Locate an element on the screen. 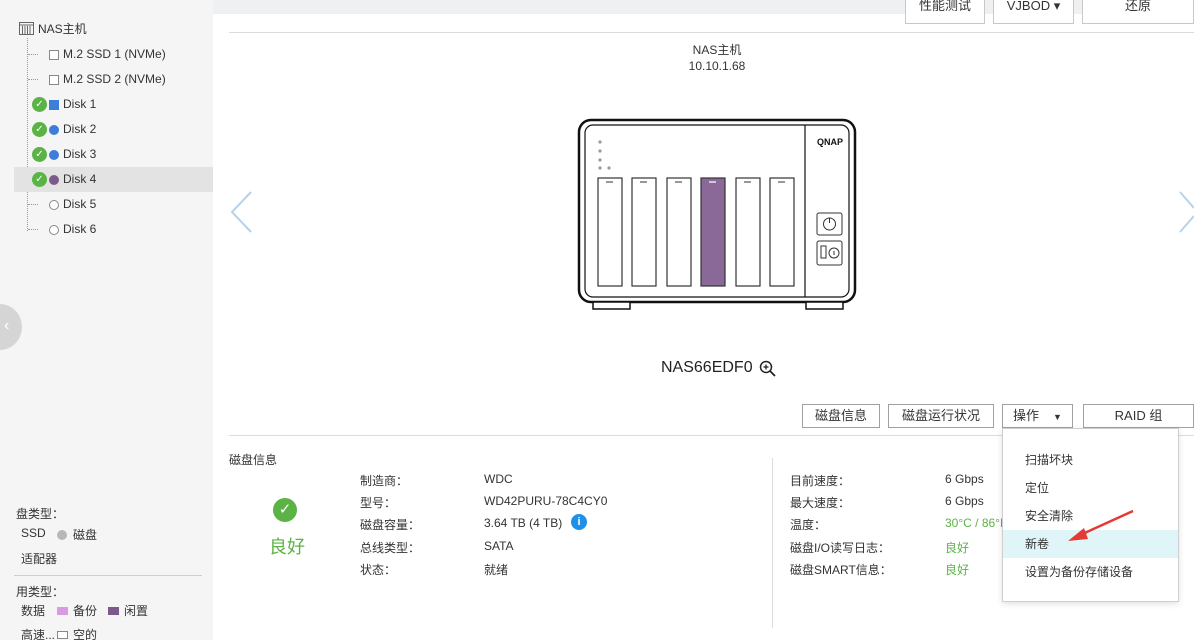 The image size is (1194, 640). info-value-io-log: 良好 is located at coordinates (957, 548).